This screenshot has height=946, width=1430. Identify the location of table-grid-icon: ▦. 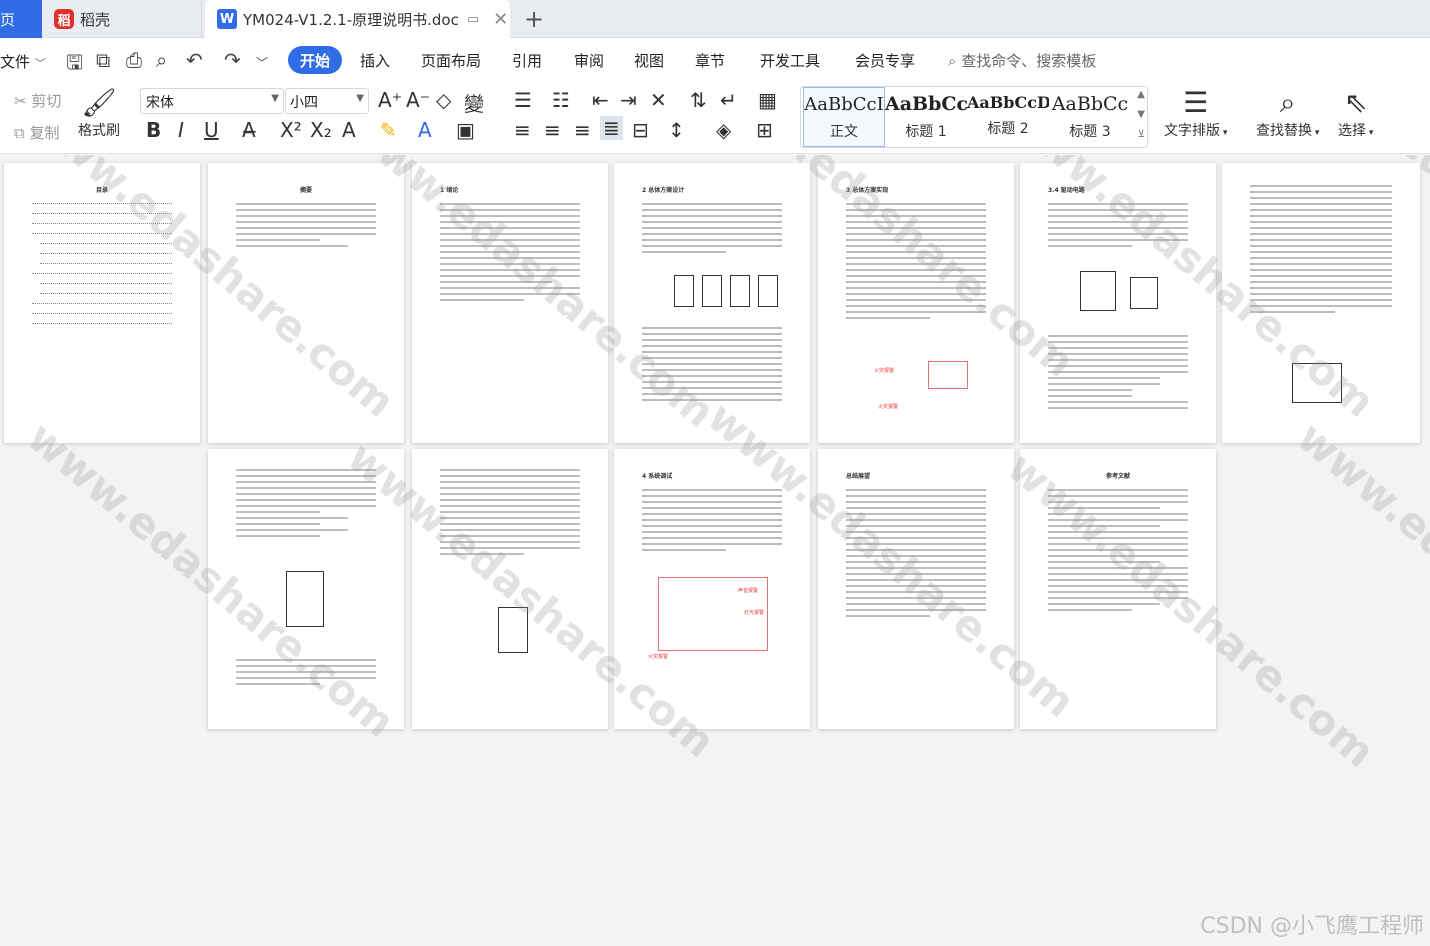
(767, 100).